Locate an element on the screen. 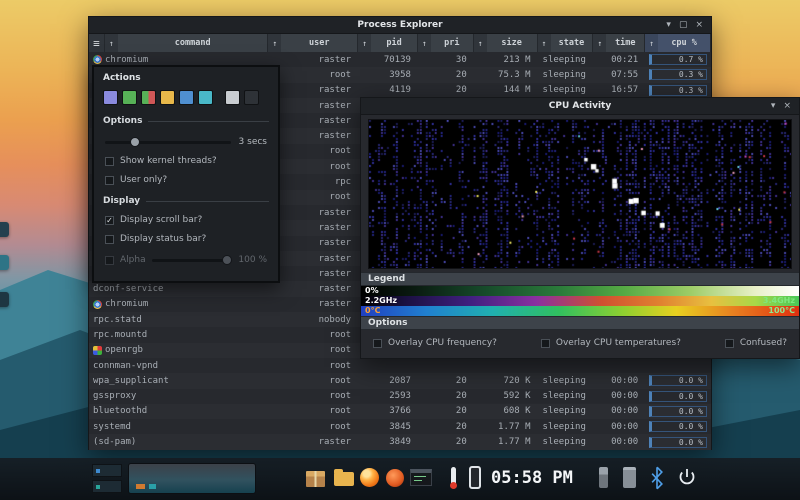  alpha-checkbox is located at coordinates (109, 260).